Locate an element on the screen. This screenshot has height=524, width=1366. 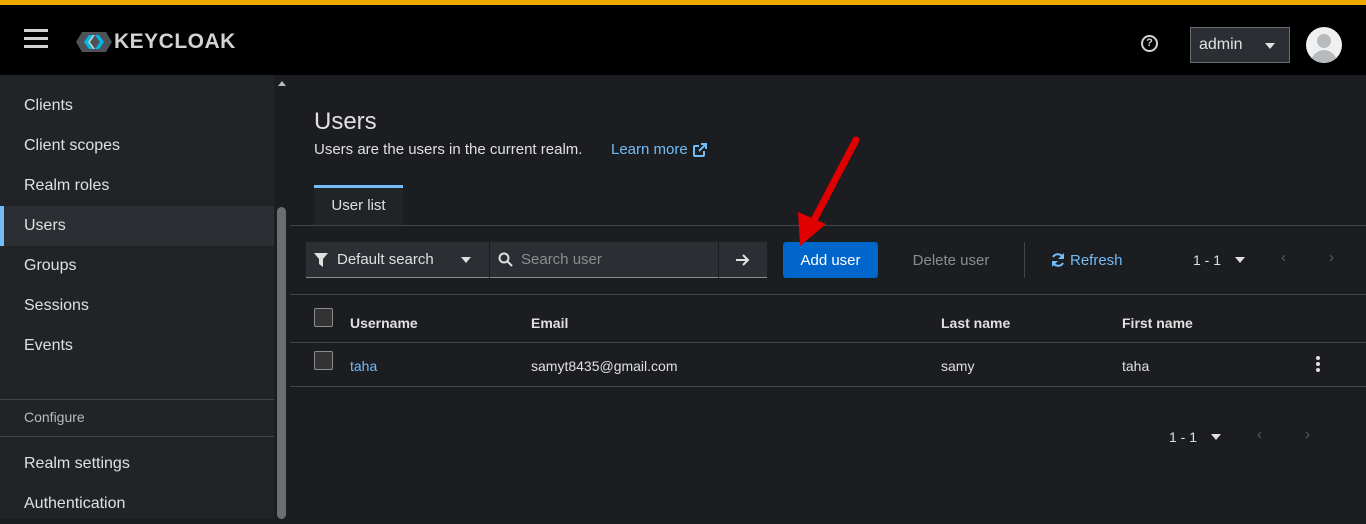
search-user-field is located at coordinates (604, 260).